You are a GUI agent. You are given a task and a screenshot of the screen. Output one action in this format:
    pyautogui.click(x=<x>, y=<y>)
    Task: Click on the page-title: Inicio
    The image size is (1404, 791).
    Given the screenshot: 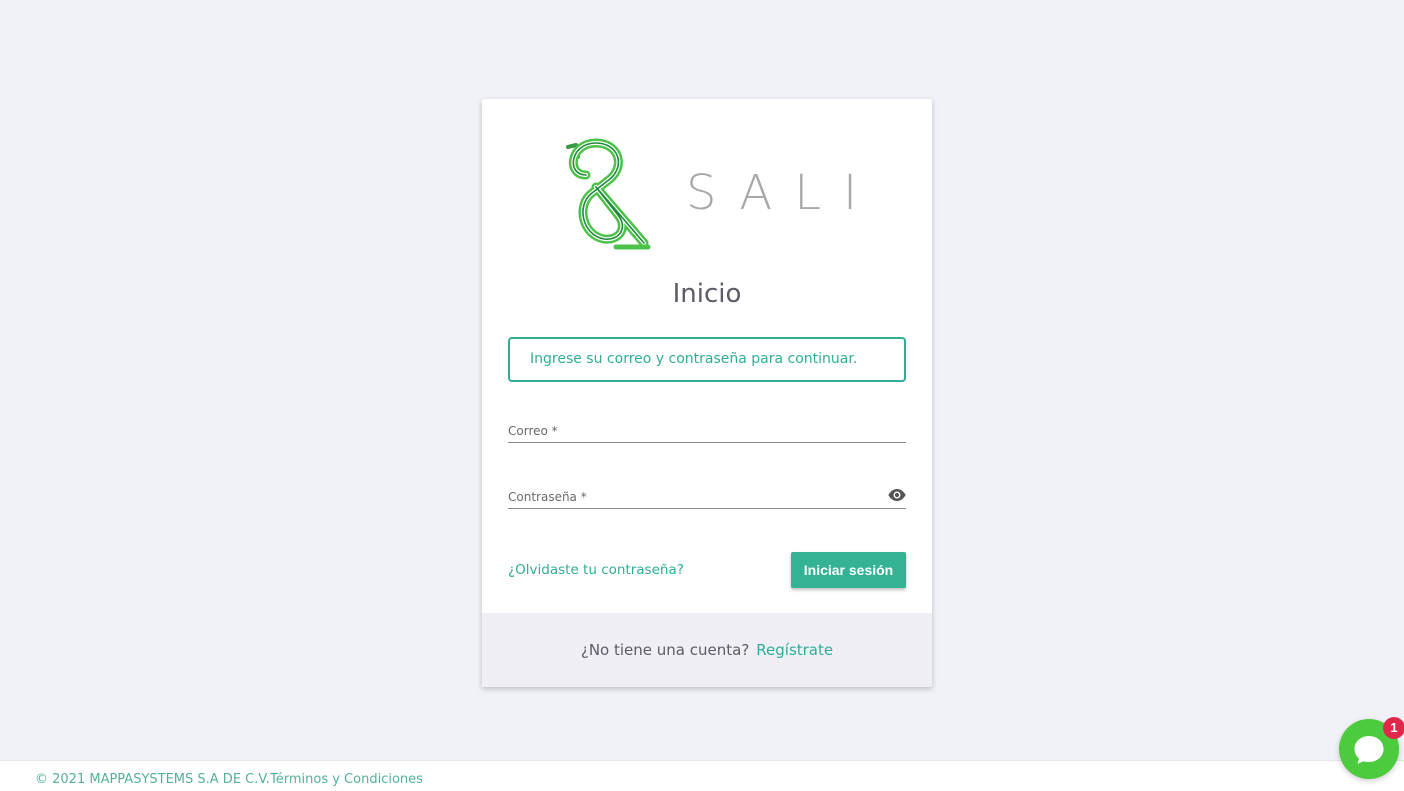 What is the action you would take?
    pyautogui.click(x=707, y=294)
    